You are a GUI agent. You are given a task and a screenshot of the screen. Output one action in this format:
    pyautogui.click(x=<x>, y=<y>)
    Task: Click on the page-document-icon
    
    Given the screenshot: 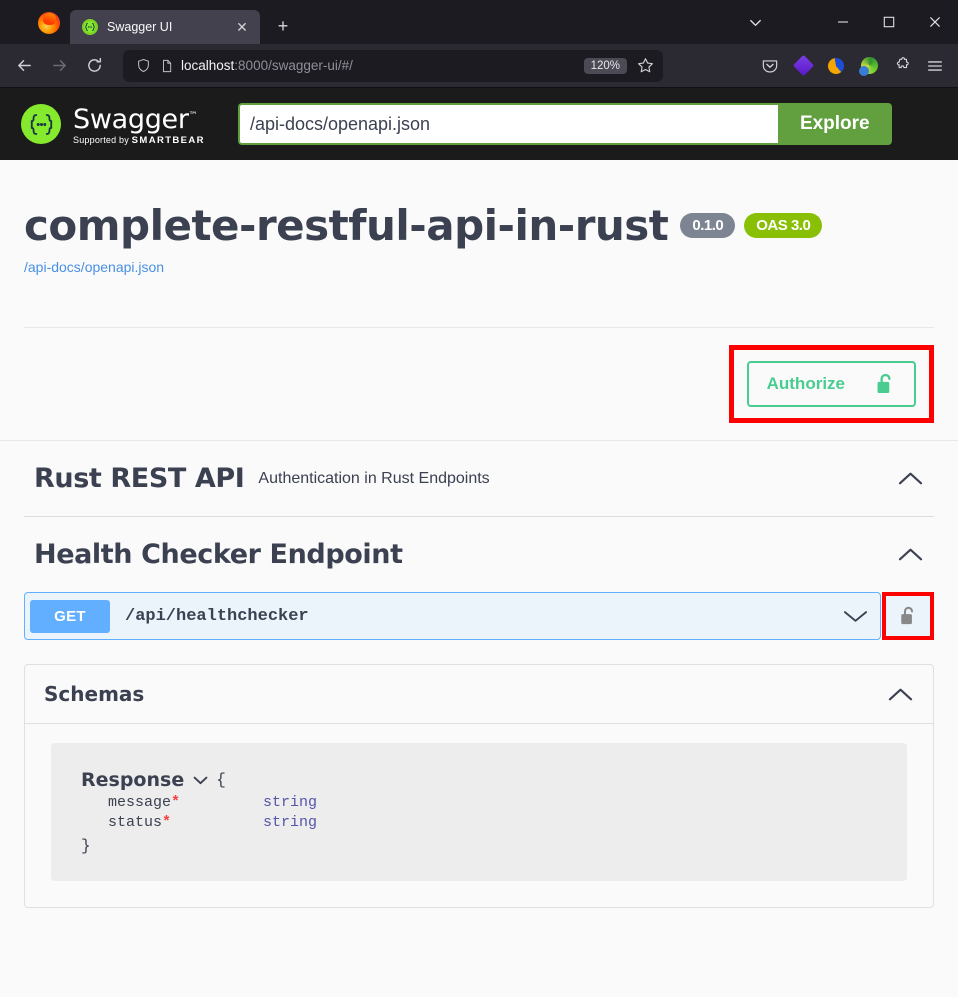 What is the action you would take?
    pyautogui.click(x=167, y=66)
    